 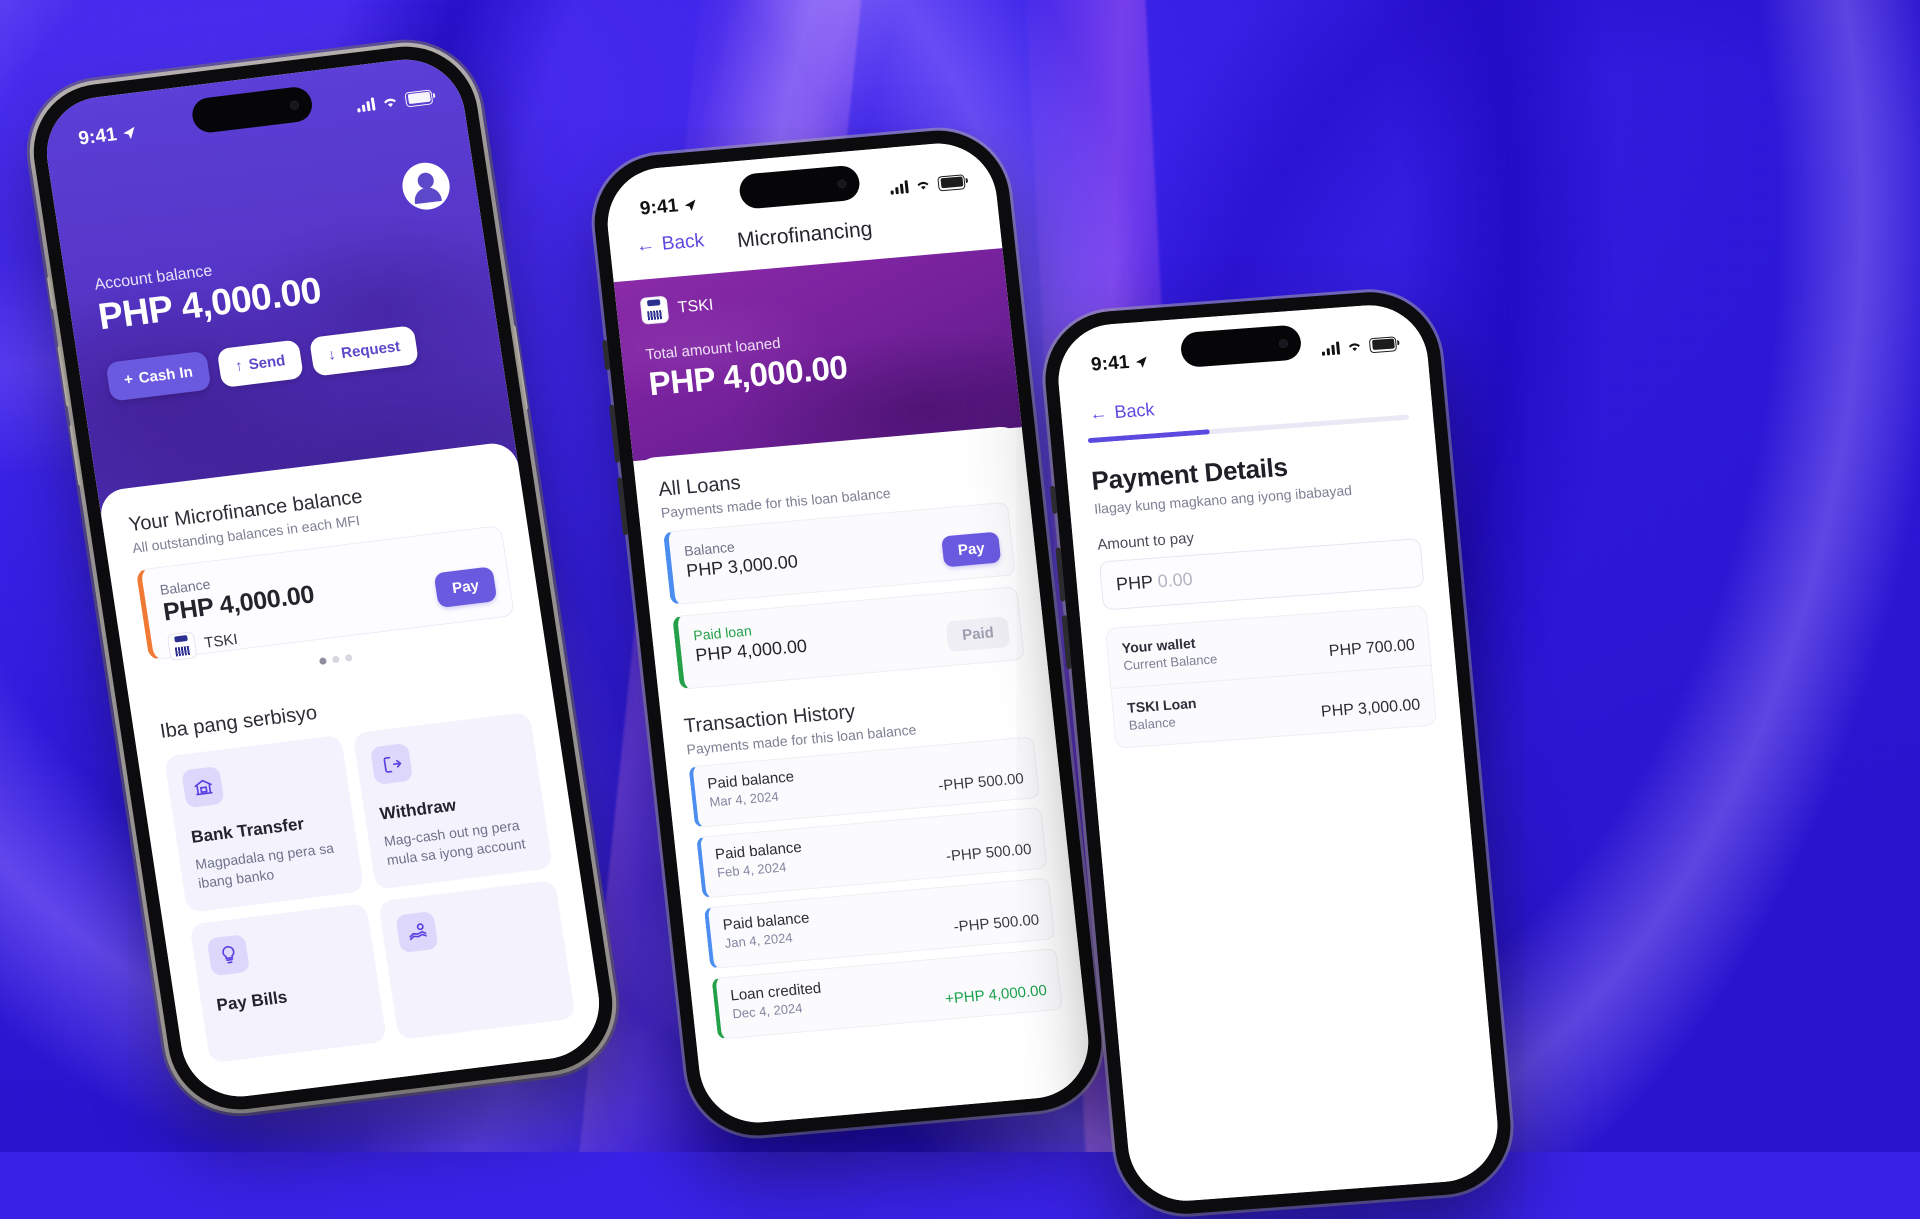 What do you see at coordinates (1134, 583) in the screenshot?
I see `currency-prefix: PHP` at bounding box center [1134, 583].